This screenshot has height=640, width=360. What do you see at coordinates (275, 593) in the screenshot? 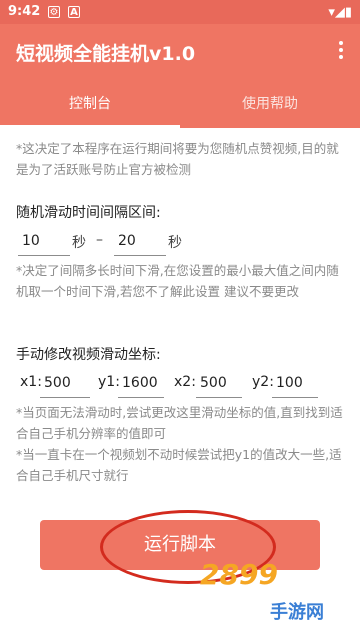
I see `watermark-logo: 2899 手游网 phpcms` at bounding box center [275, 593].